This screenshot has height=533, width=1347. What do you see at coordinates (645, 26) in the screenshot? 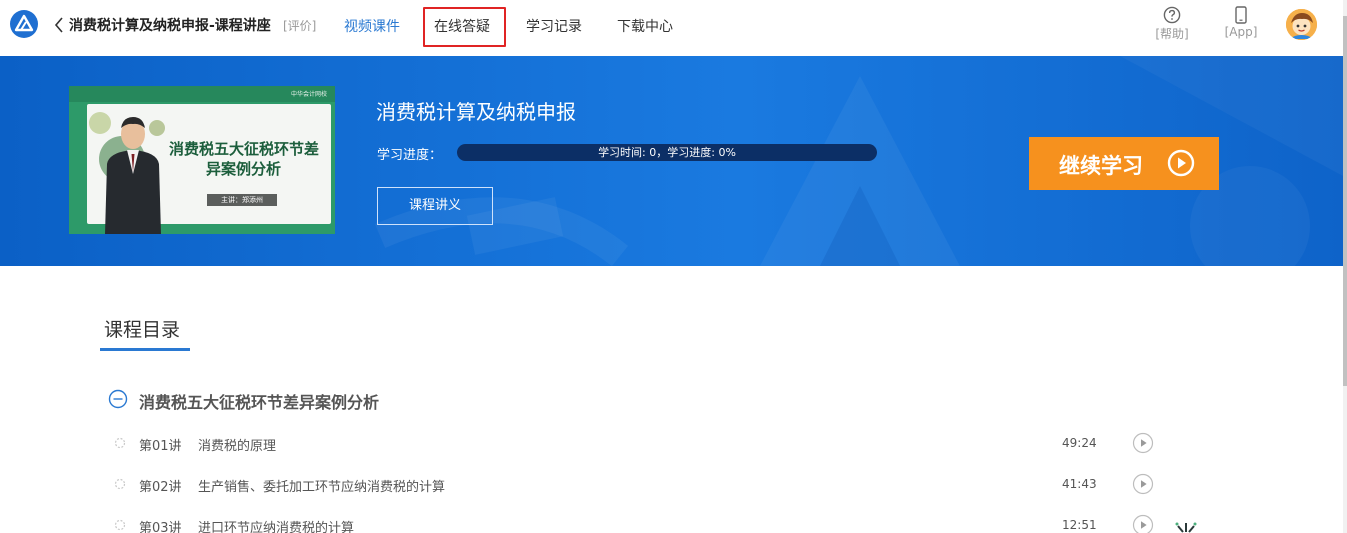
I see `tab-download-center: 下载中心` at bounding box center [645, 26].